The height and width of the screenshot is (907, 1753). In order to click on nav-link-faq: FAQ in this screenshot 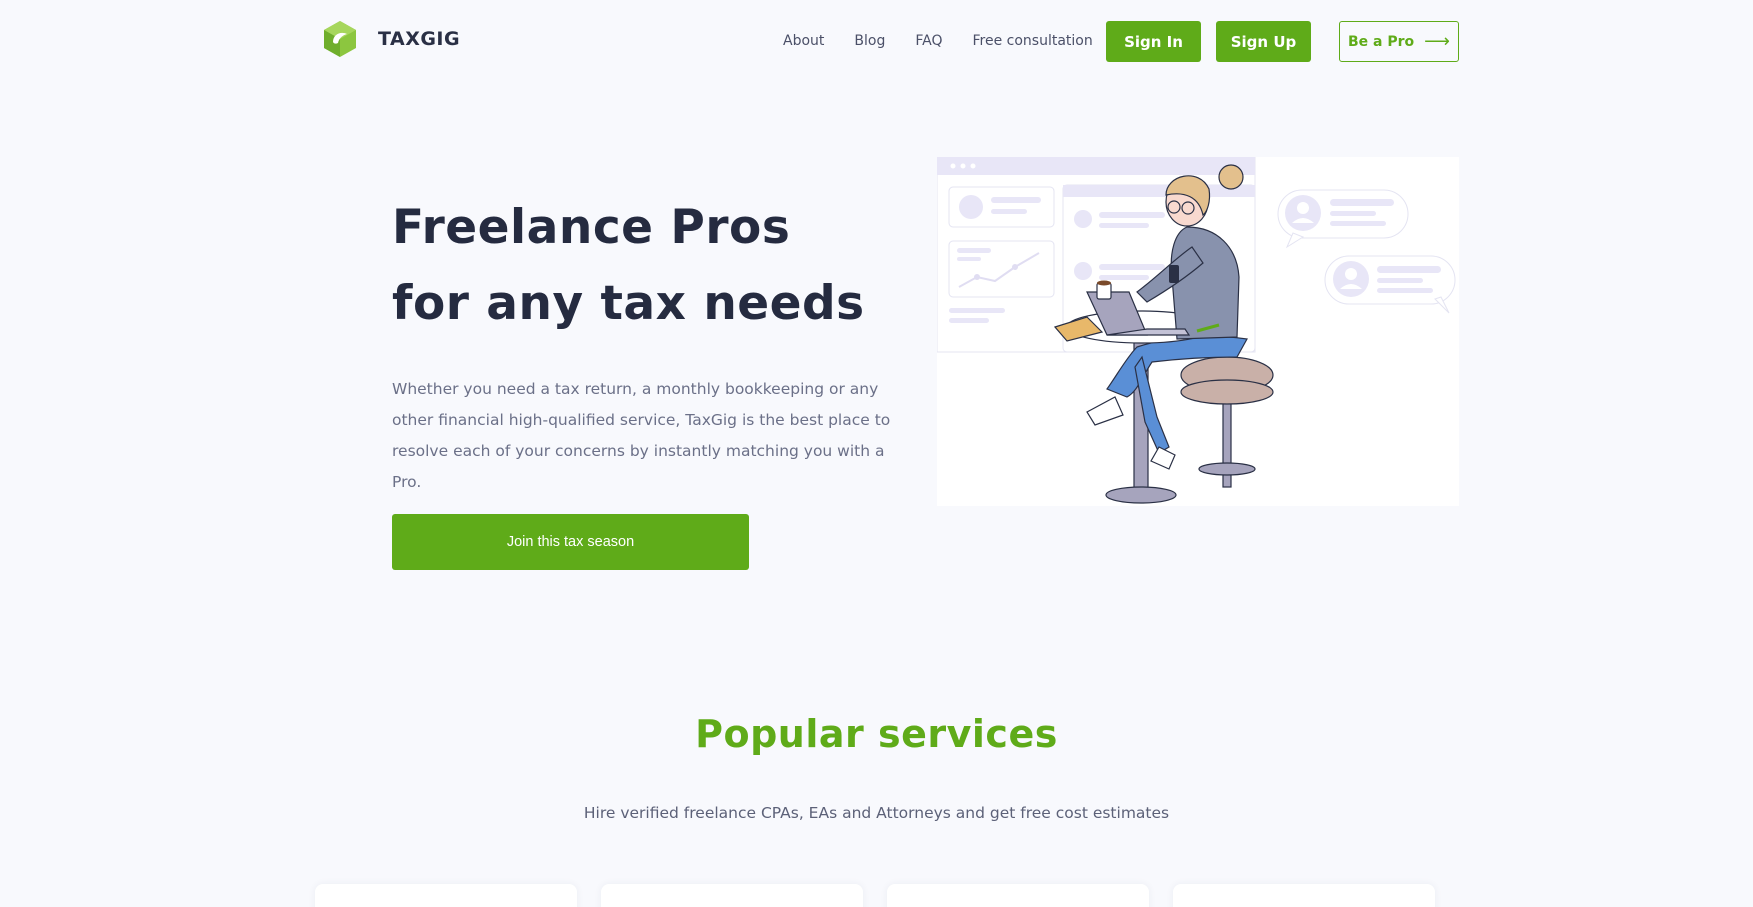, I will do `click(928, 41)`.